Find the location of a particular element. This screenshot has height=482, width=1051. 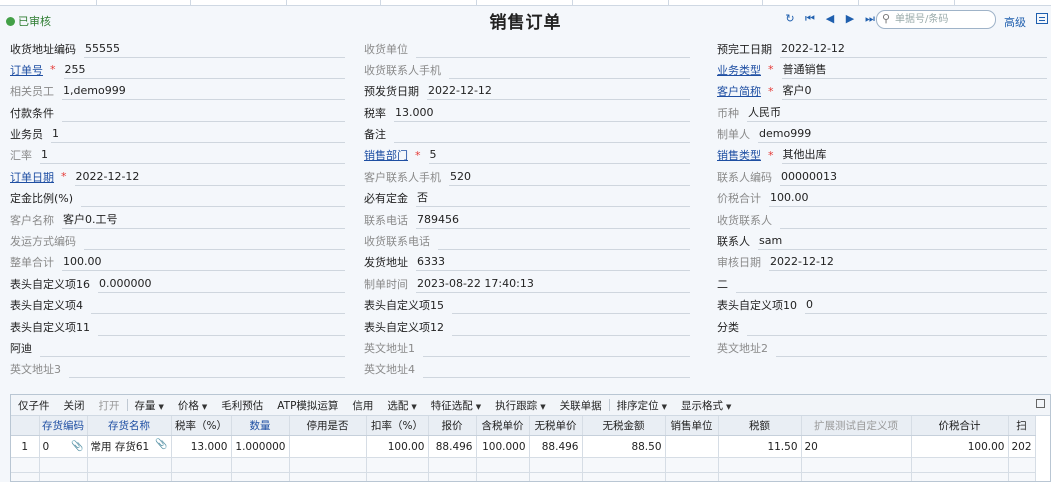

field-value: 255 is located at coordinates (204, 70).